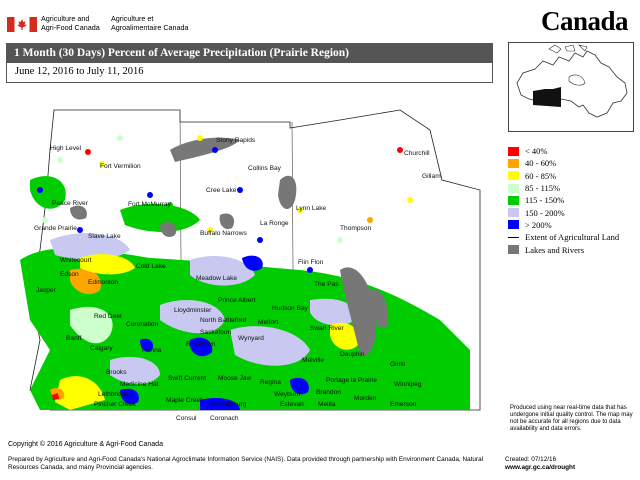 This screenshot has height=480, width=640. I want to click on date-range: June 12, 2016 to July 11, 2016, so click(249, 73).